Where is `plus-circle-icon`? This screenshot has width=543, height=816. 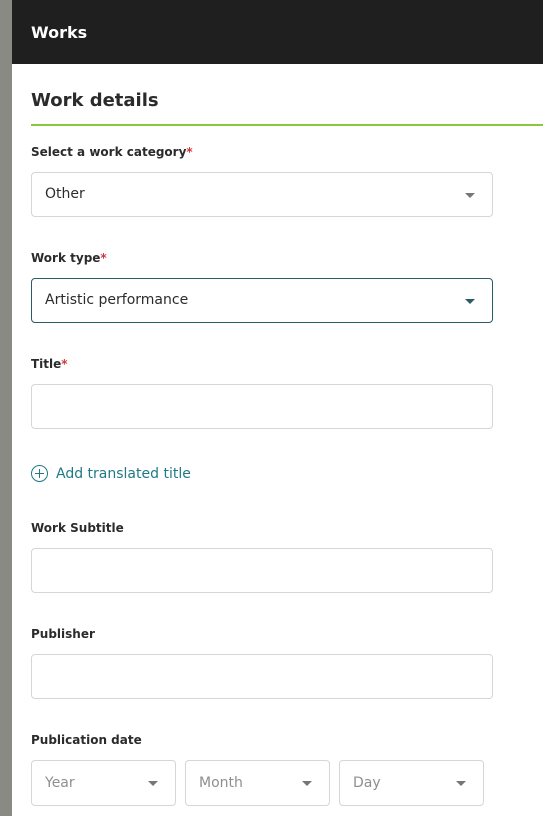
plus-circle-icon is located at coordinates (39, 473).